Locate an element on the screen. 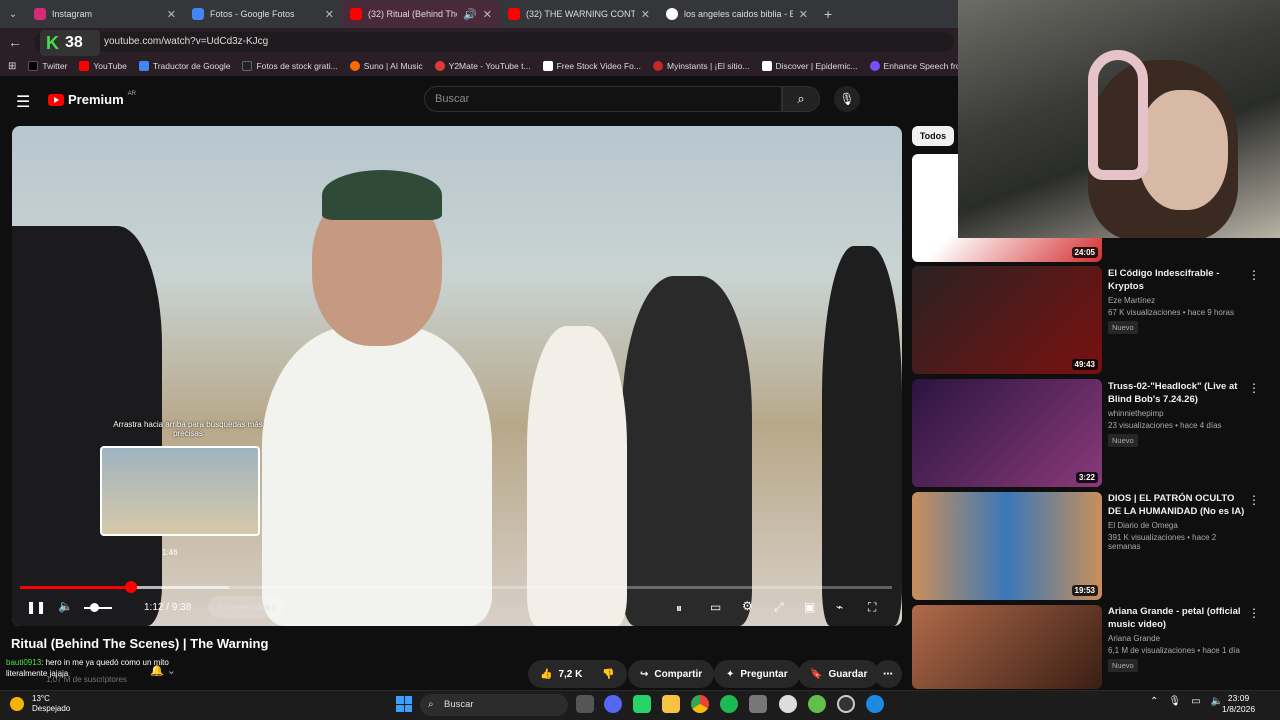 This screenshot has width=1280, height=720. pause-icon: ❚❚ is located at coordinates (36, 607).